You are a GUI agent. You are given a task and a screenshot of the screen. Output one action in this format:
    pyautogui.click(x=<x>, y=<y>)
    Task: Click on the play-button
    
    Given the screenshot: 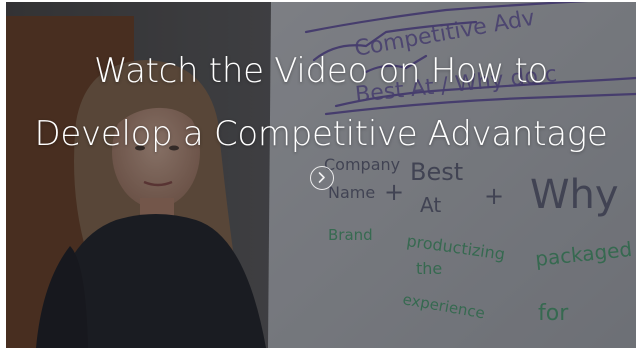 What is the action you would take?
    pyautogui.click(x=322, y=178)
    